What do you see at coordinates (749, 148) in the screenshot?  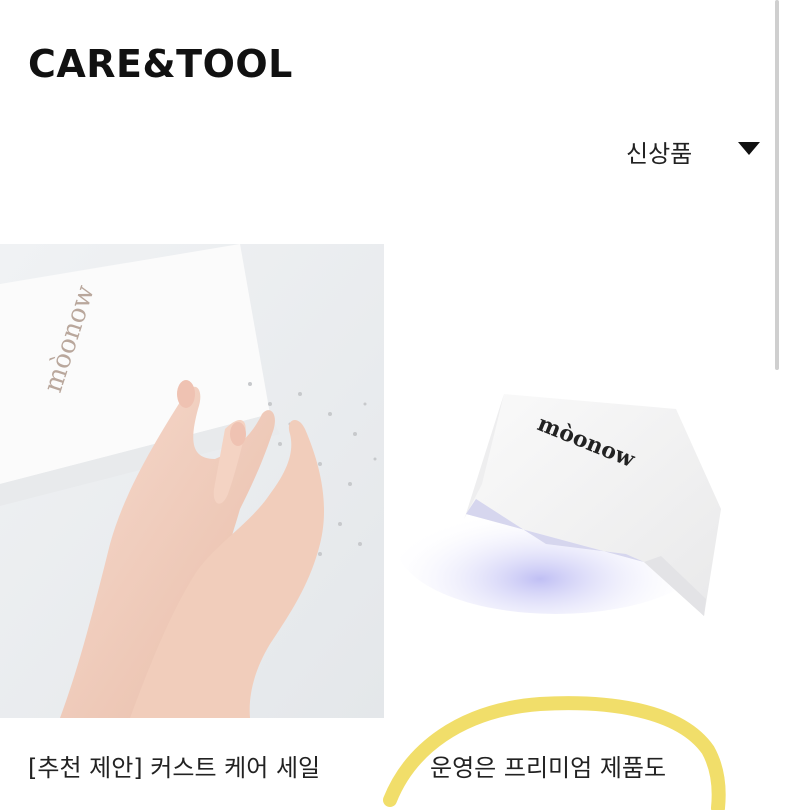 I see `triangle-down-icon` at bounding box center [749, 148].